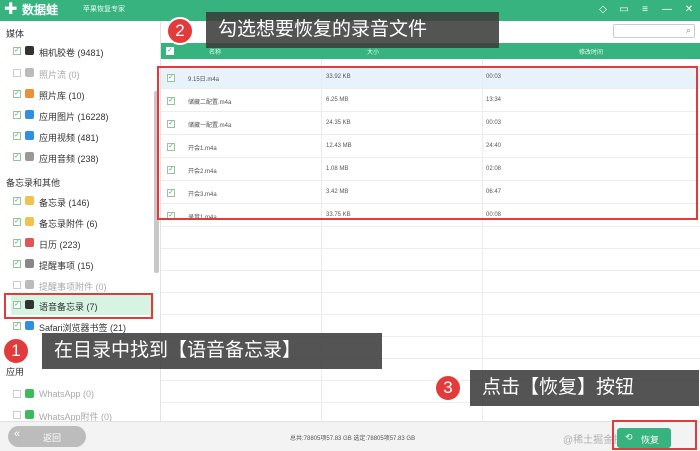 The height and width of the screenshot is (451, 700). What do you see at coordinates (16, 351) in the screenshot?
I see `step-1-badge: 1` at bounding box center [16, 351].